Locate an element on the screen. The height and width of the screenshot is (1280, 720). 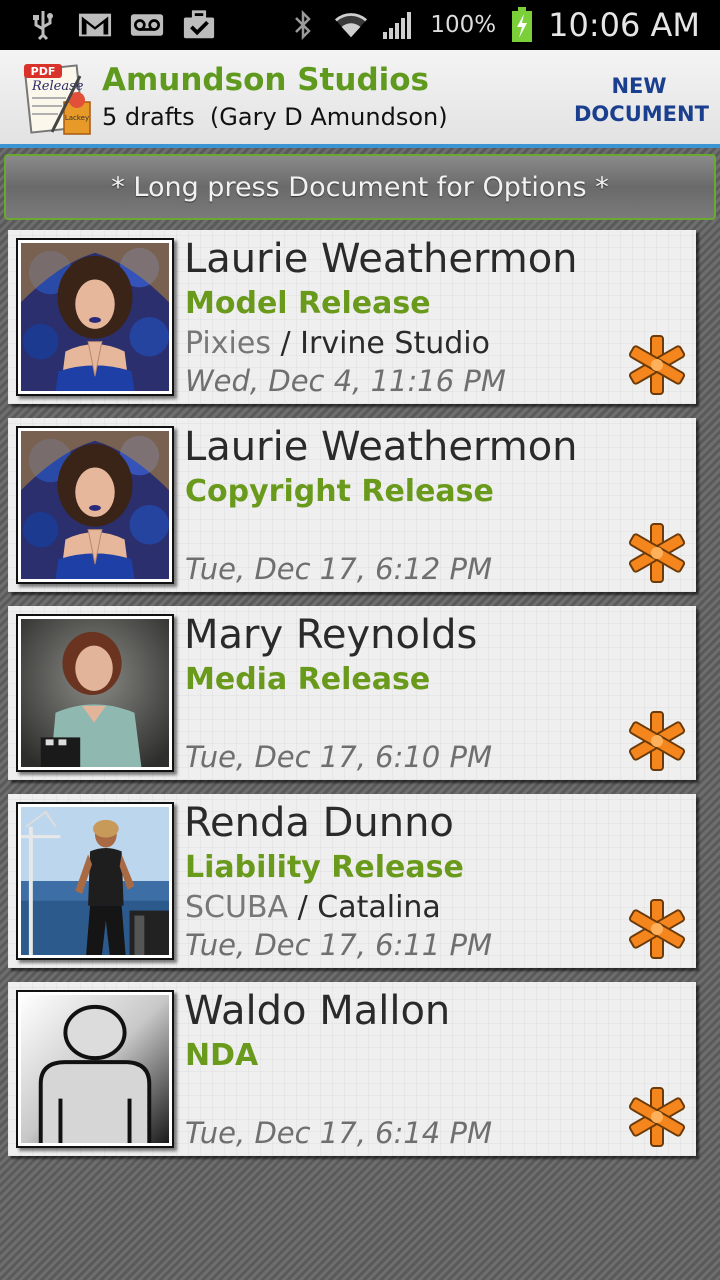
svg-text: PDF is located at coordinates (43, 71).